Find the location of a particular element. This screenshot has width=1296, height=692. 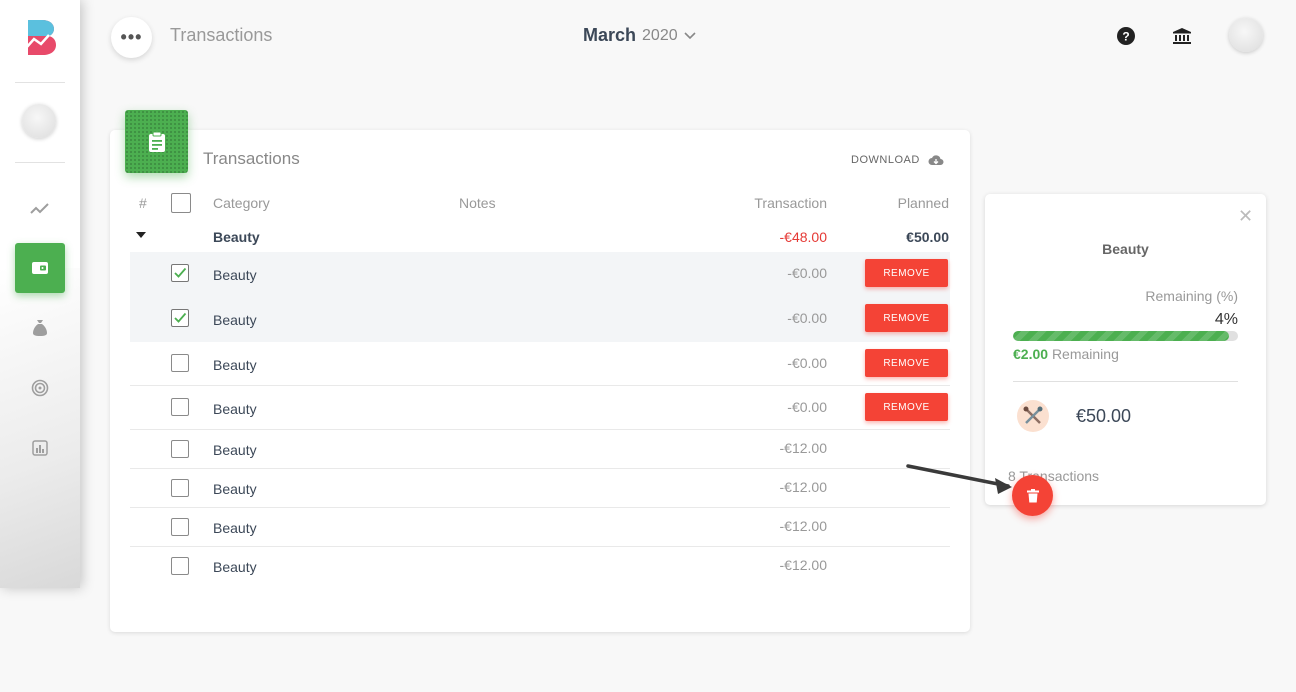

help-button: ? is located at coordinates (1126, 36).